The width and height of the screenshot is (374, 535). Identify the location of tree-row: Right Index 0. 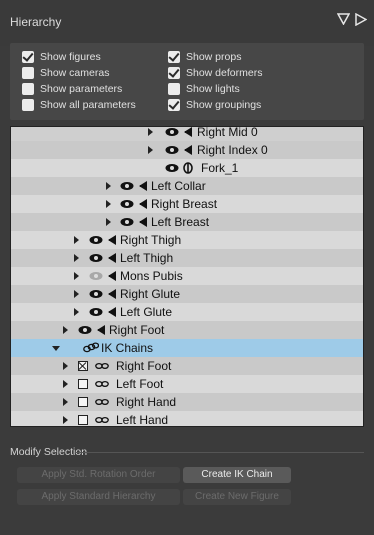
(187, 150).